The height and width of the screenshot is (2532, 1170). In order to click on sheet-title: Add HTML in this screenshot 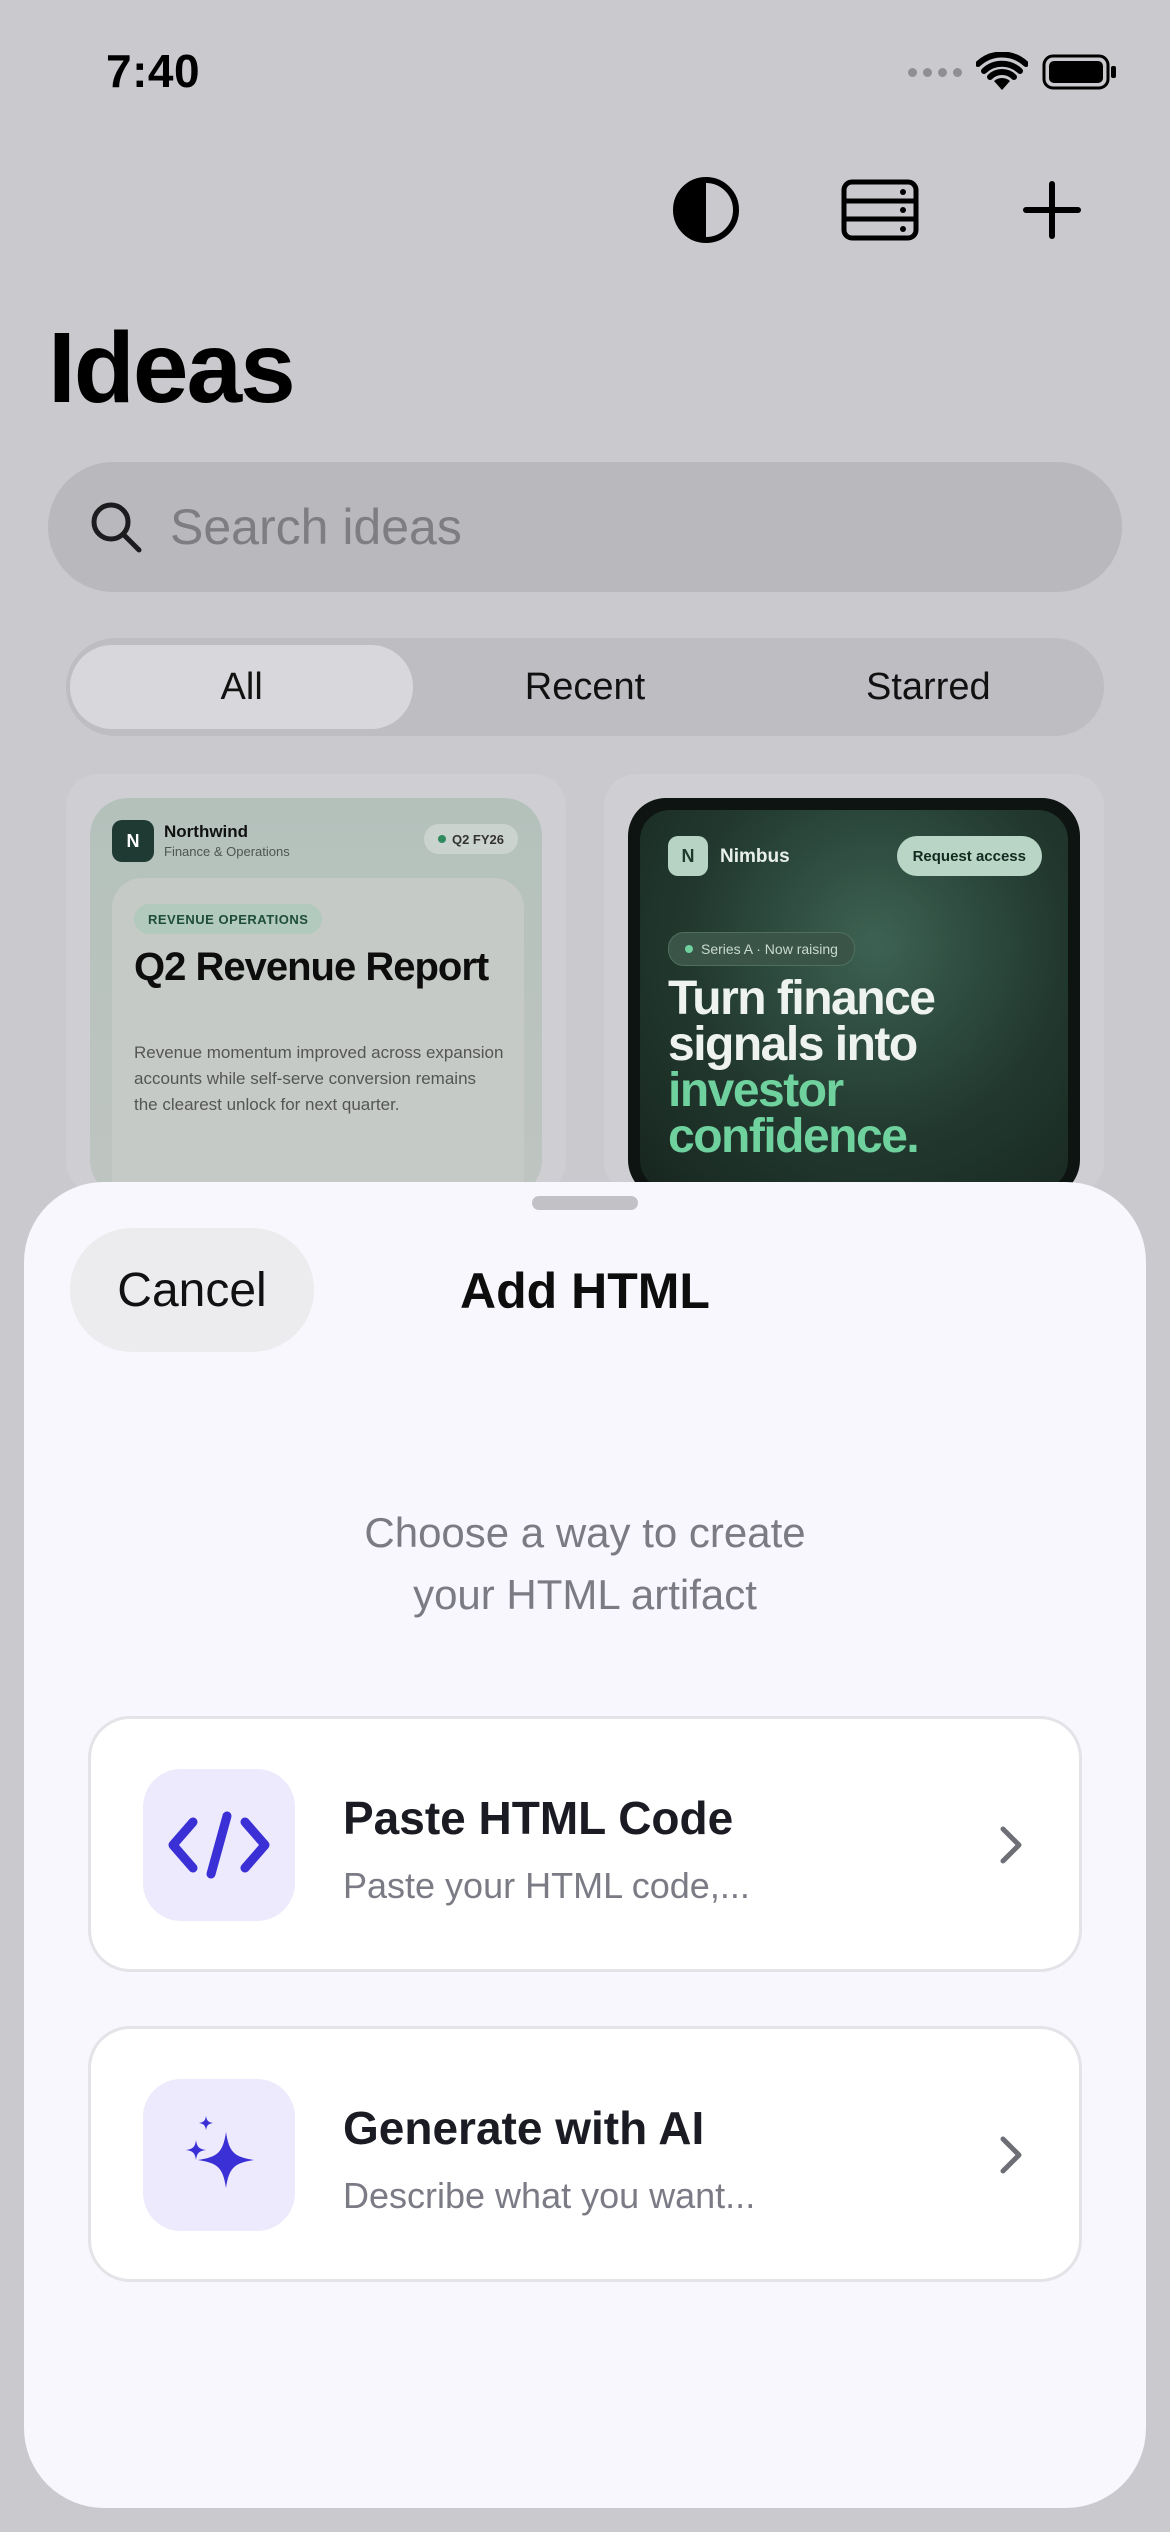, I will do `click(585, 1291)`.